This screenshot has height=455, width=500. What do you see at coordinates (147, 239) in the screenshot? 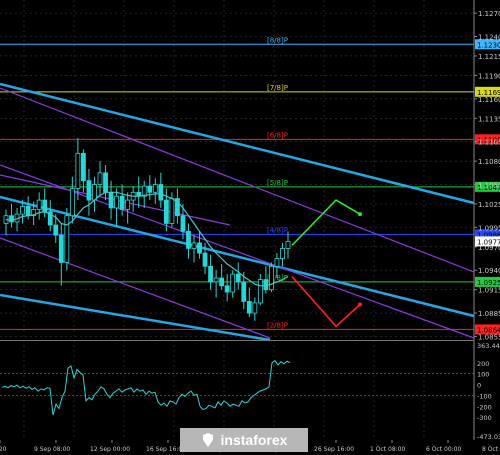
I see `moving-average-line` at bounding box center [147, 239].